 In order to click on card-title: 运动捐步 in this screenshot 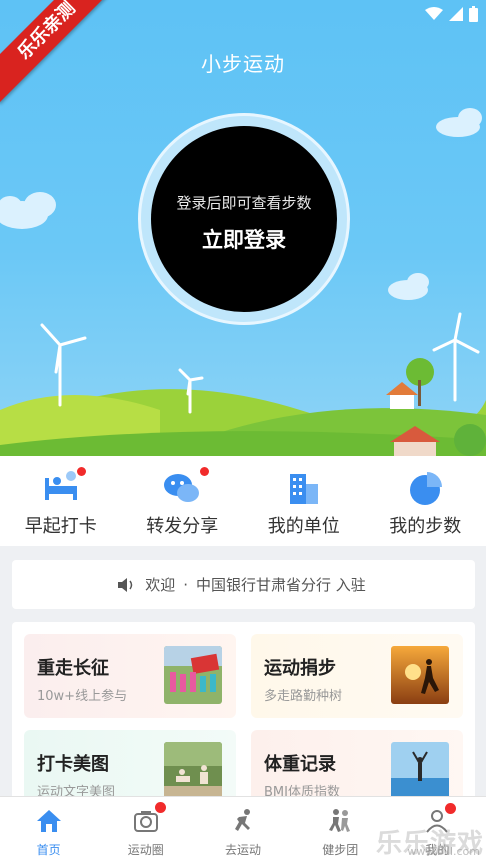, I will do `click(300, 667)`.